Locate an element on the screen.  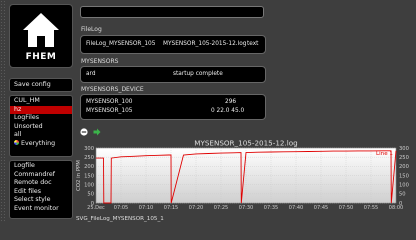
x-tick-label: 07:20 is located at coordinates (196, 208).